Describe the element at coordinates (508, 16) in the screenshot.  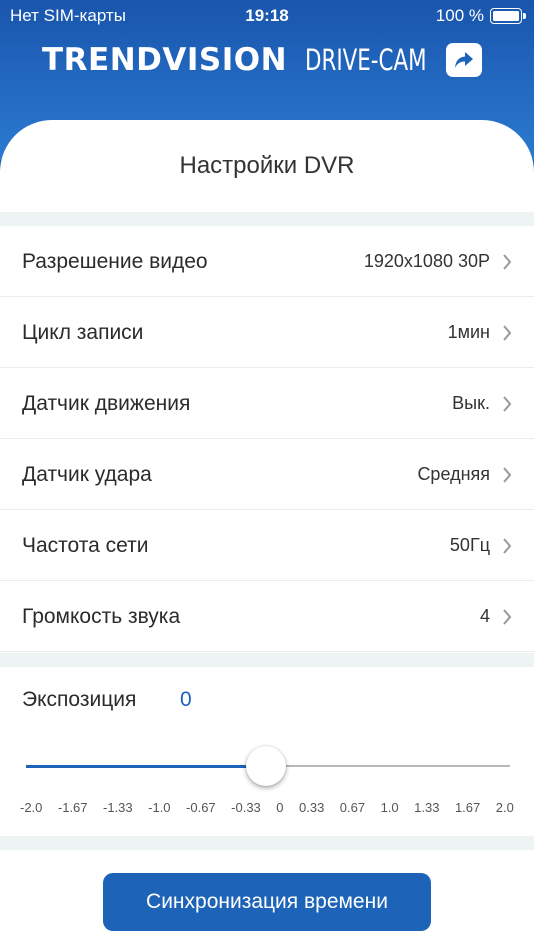
I see `battery-icon` at that location.